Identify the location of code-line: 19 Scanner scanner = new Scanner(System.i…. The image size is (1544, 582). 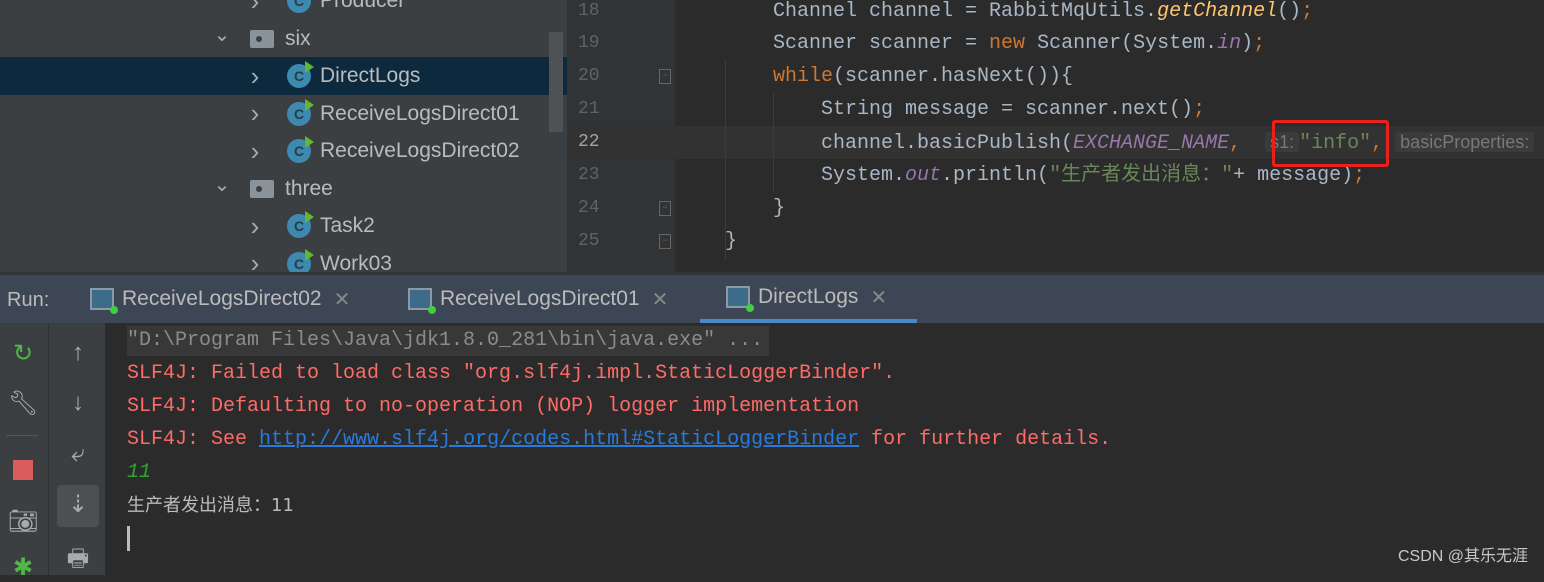
(922, 43).